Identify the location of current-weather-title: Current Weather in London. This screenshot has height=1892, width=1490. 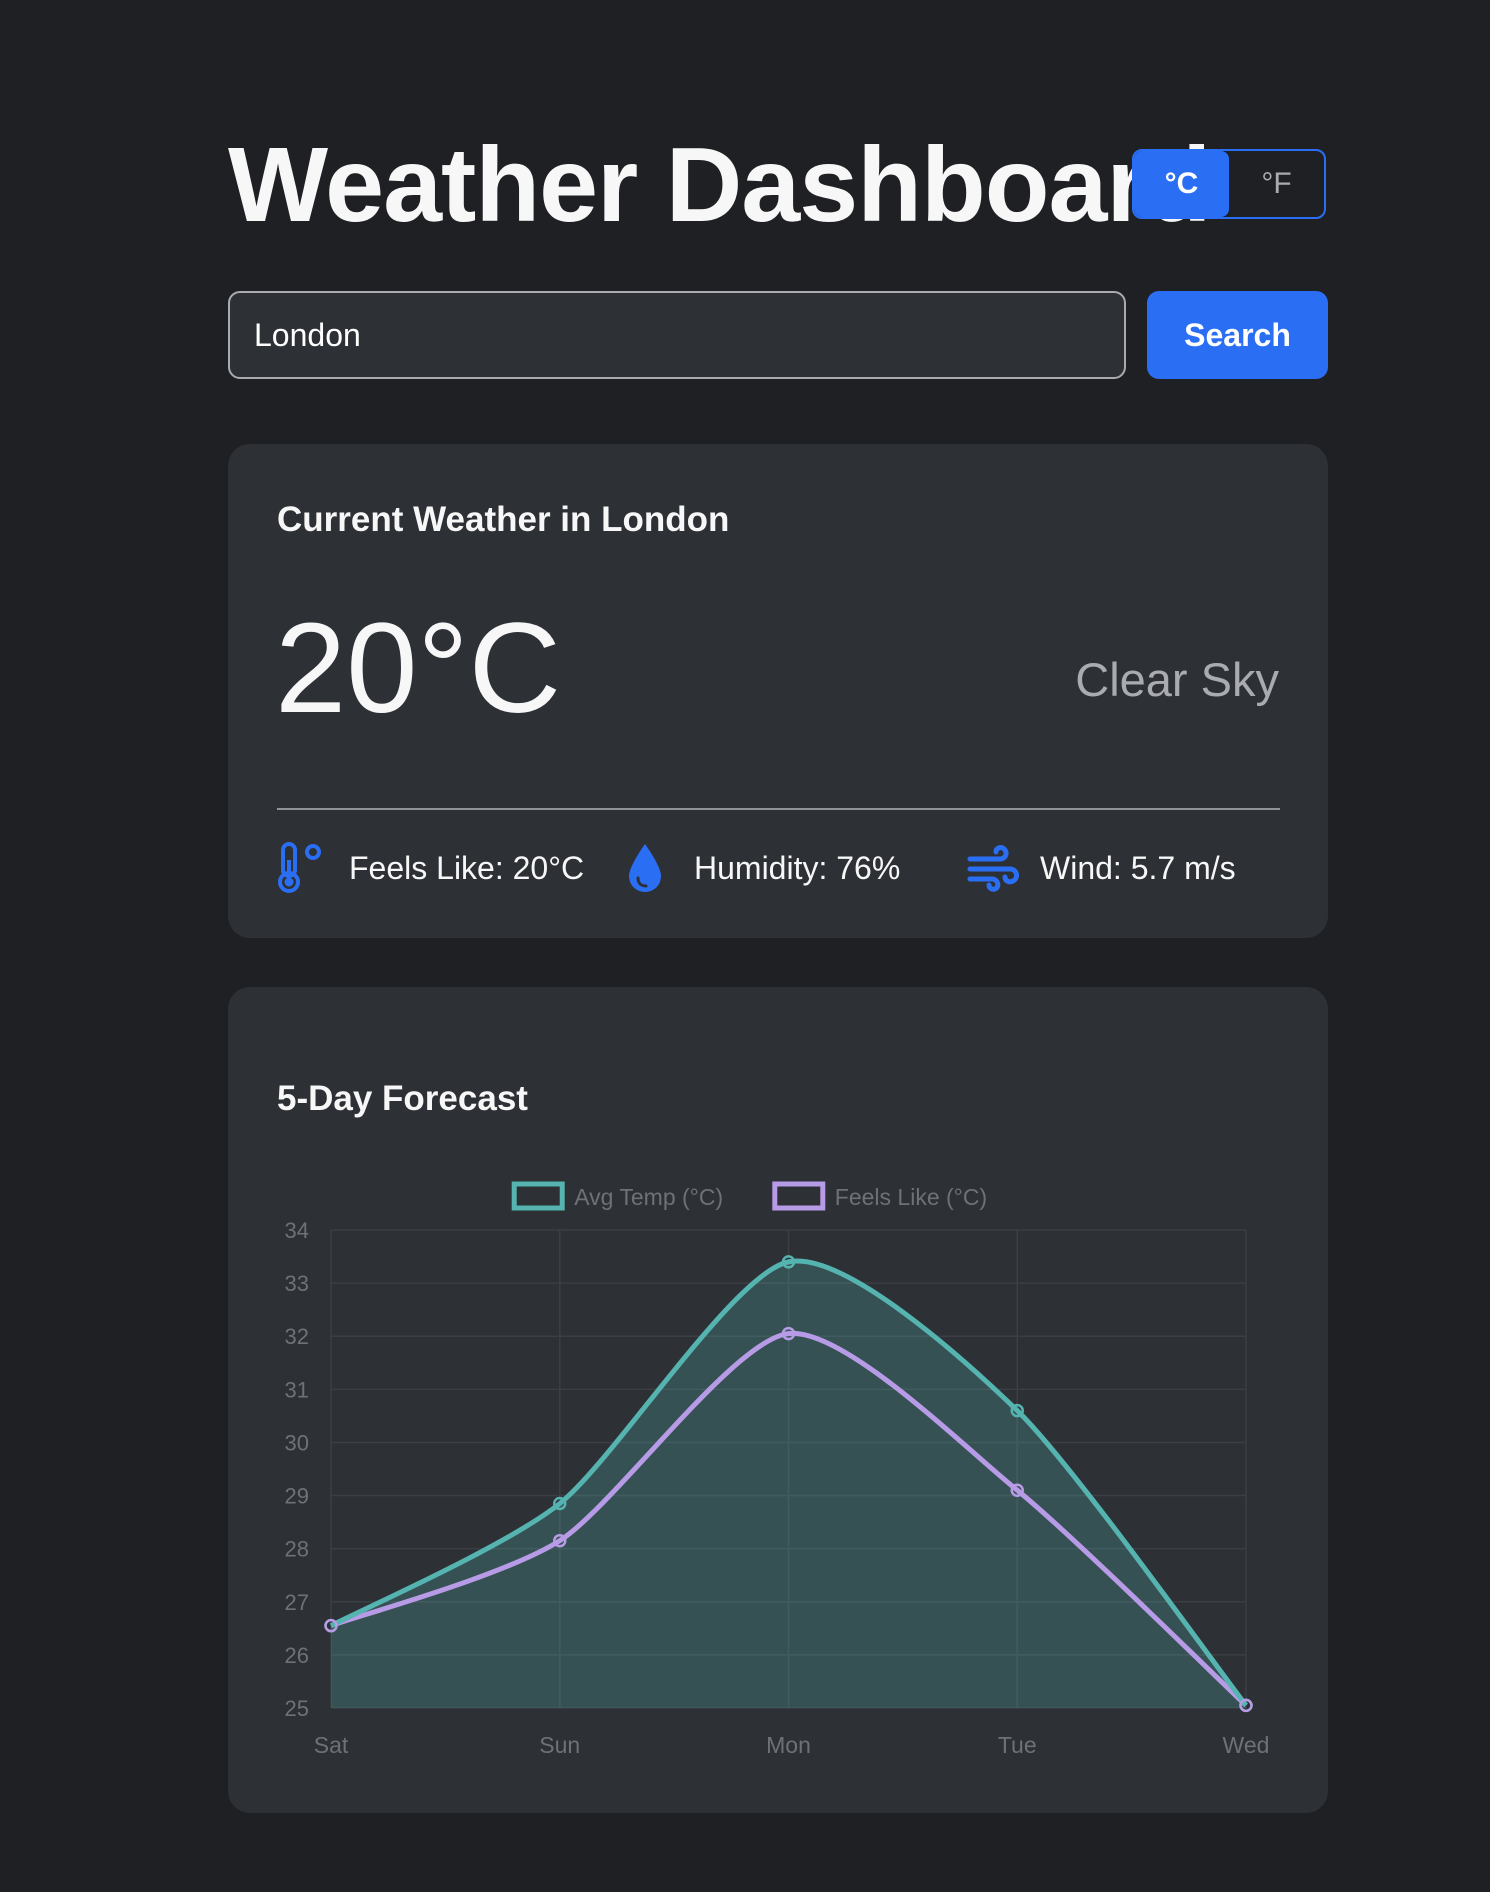
(503, 519).